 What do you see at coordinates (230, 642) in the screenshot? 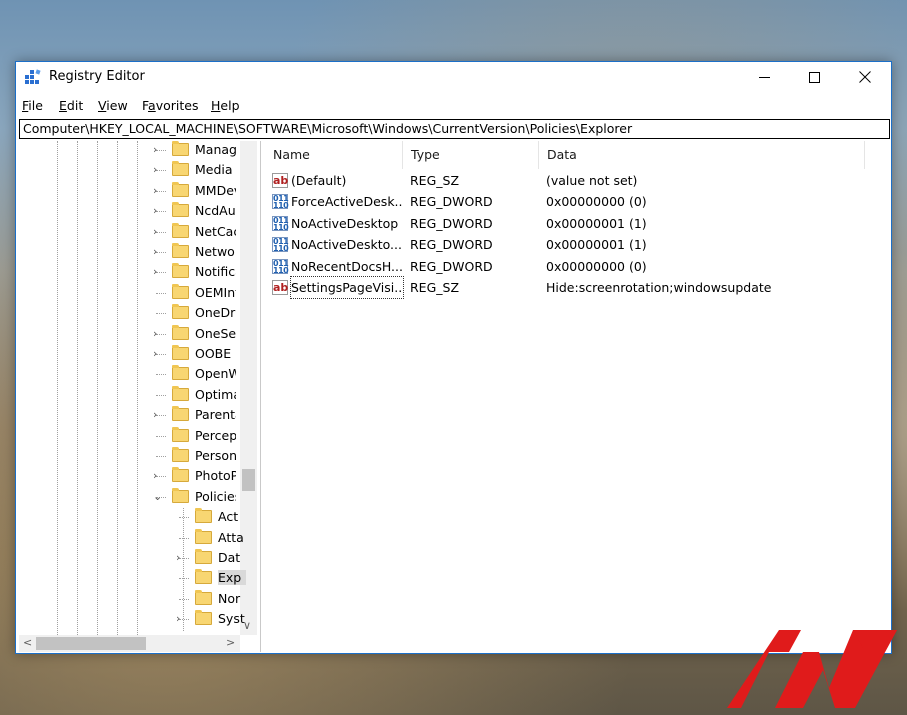
I see `scroll-right-icon: >` at bounding box center [230, 642].